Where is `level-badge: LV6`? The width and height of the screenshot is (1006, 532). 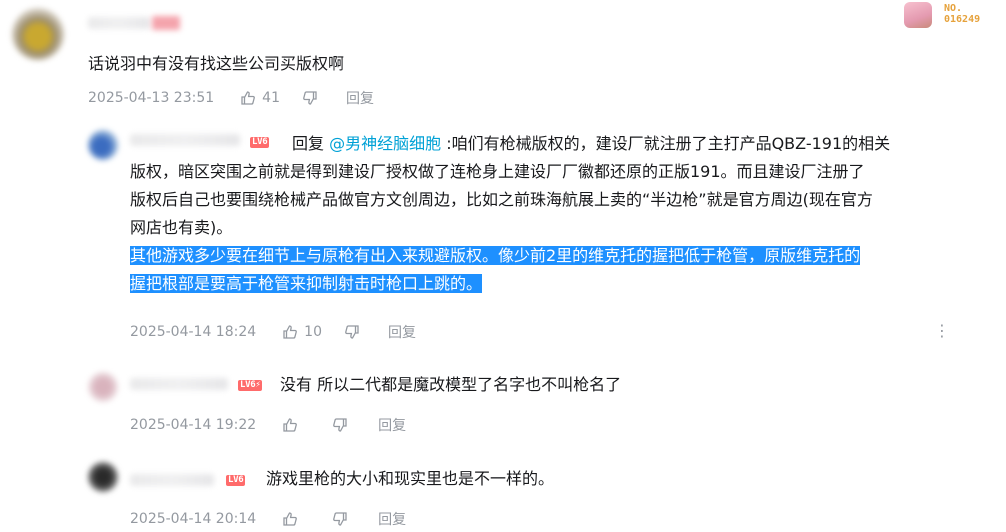
level-badge: LV6 is located at coordinates (236, 480).